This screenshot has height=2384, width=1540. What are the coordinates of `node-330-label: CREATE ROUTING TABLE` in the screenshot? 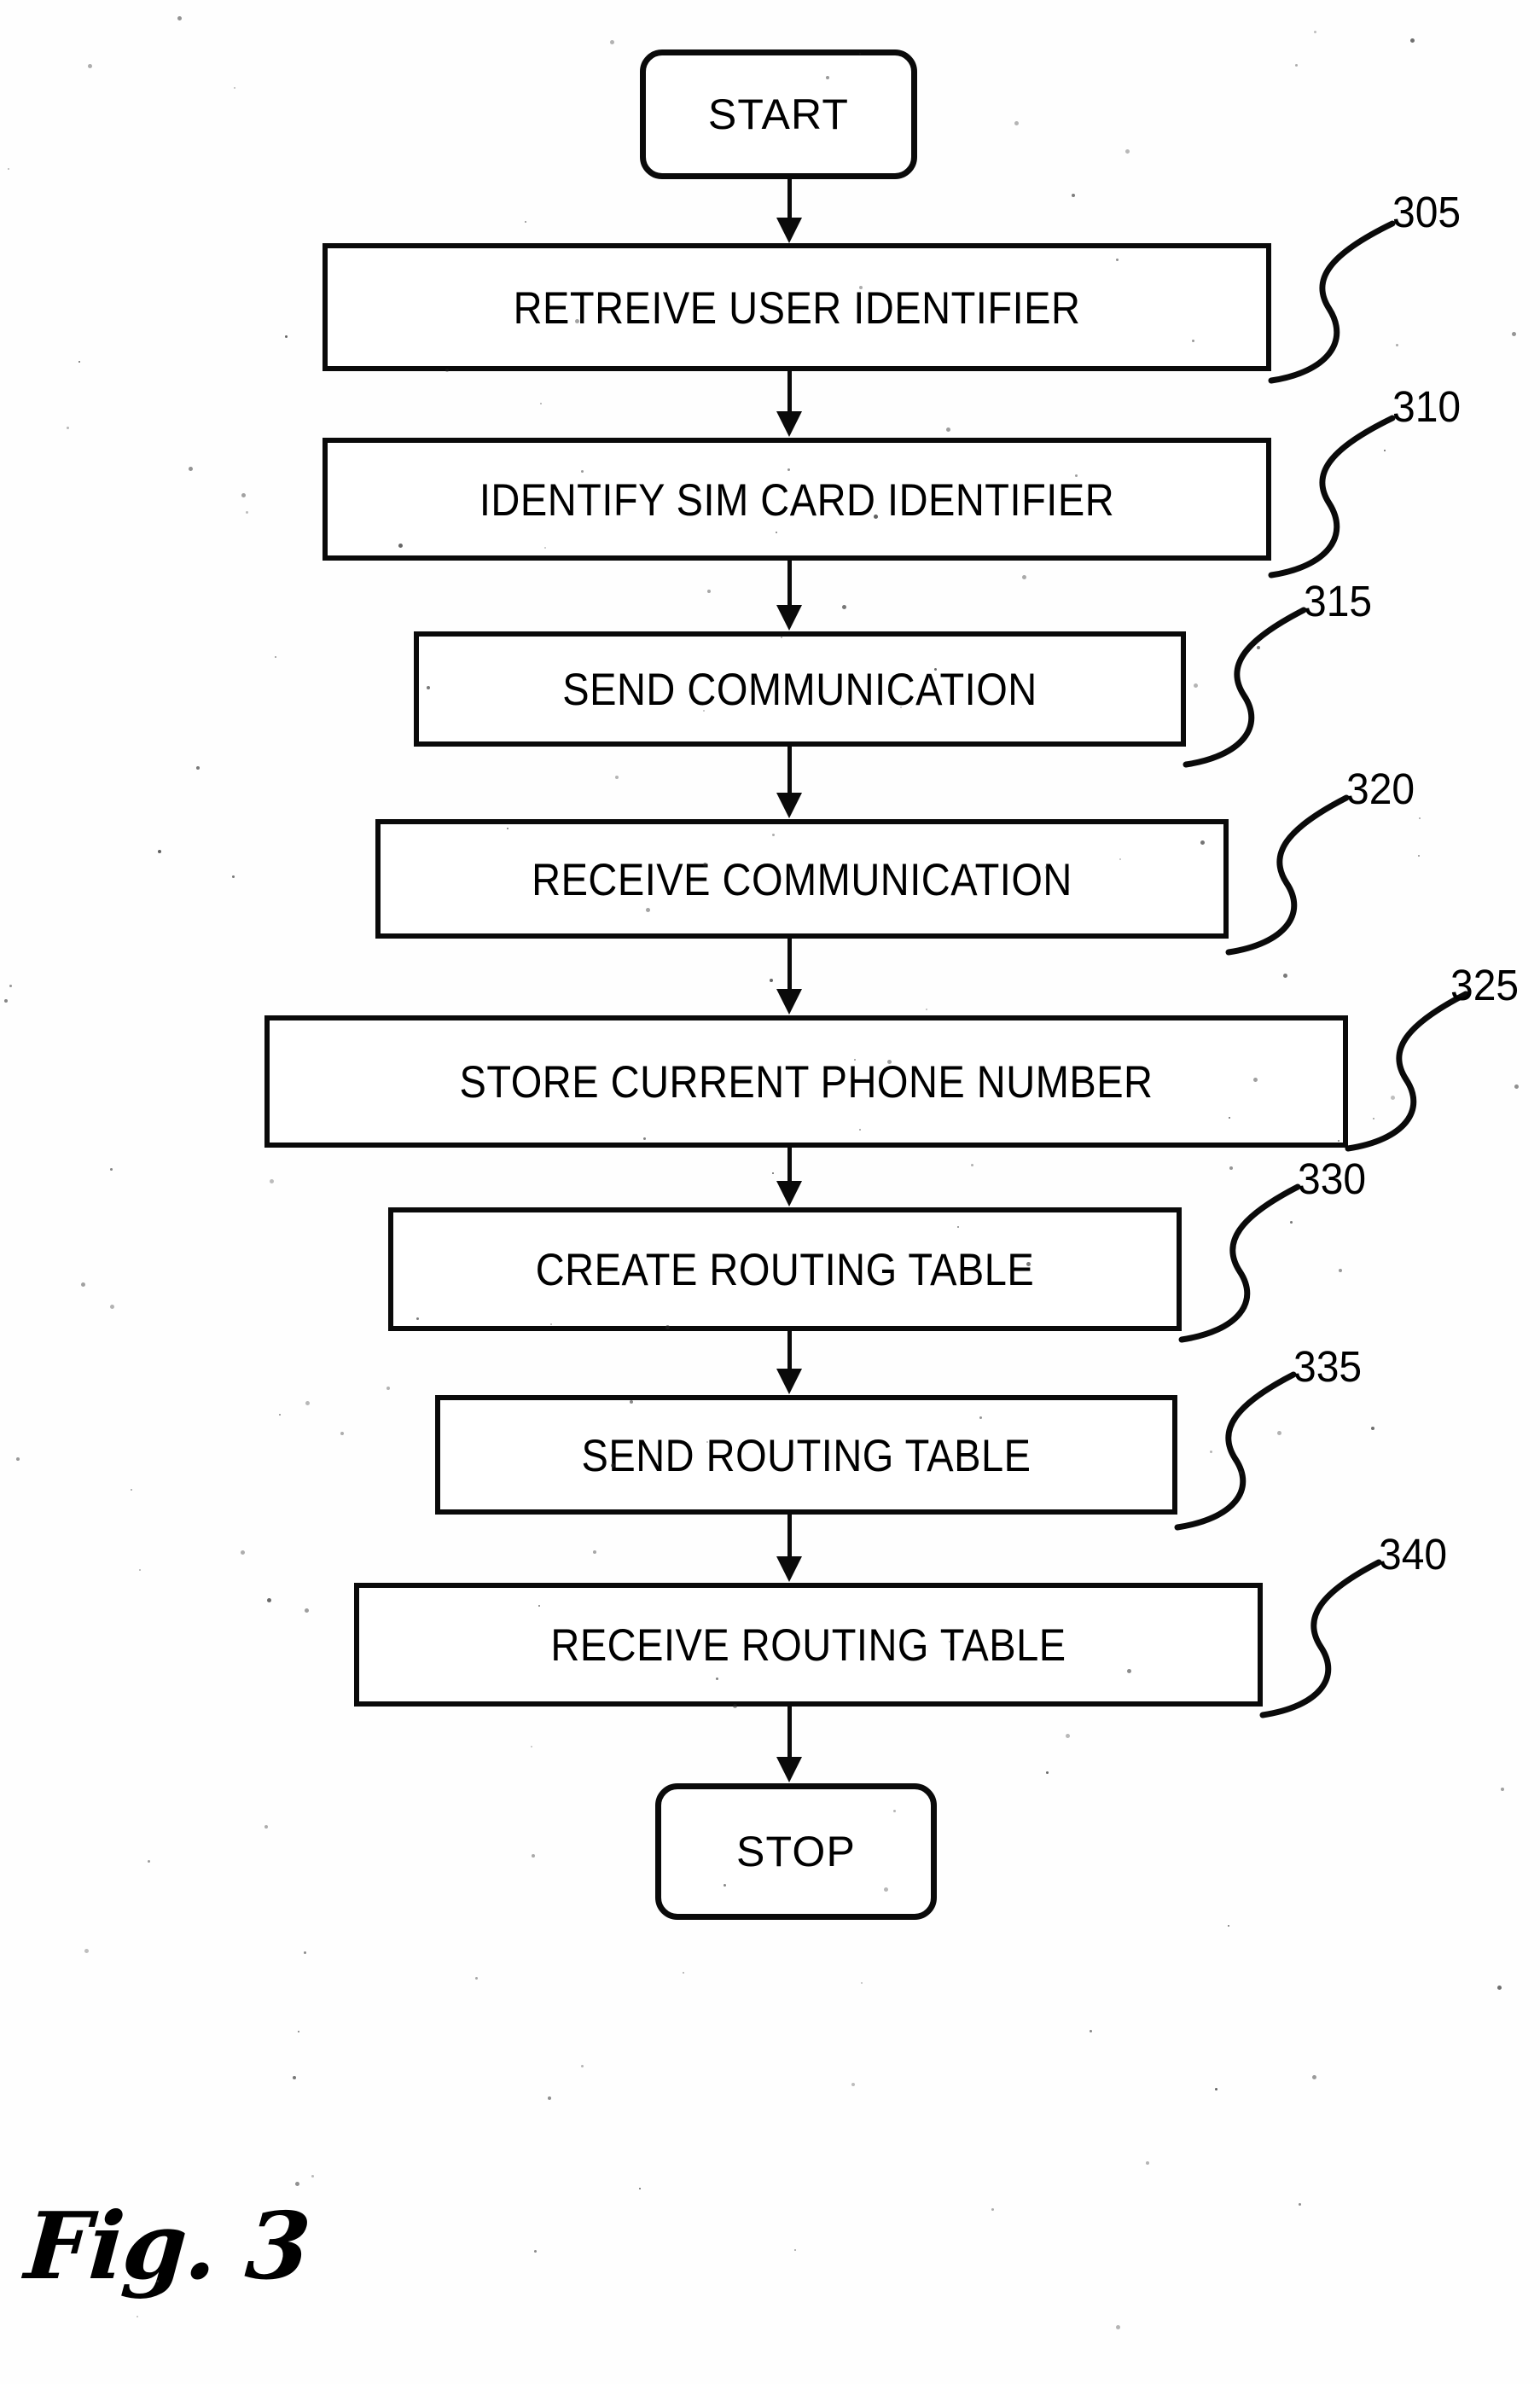 It's located at (785, 1269).